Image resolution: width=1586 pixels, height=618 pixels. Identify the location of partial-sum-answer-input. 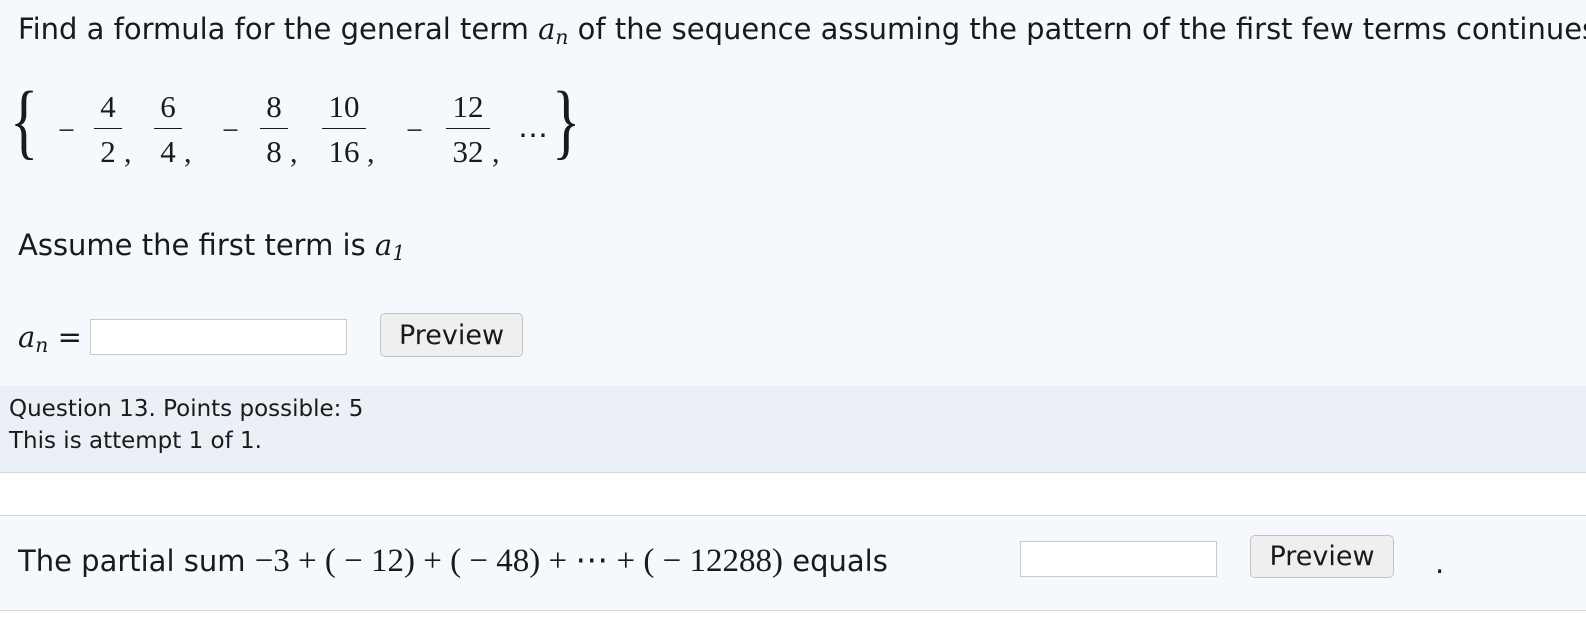
(1118, 559).